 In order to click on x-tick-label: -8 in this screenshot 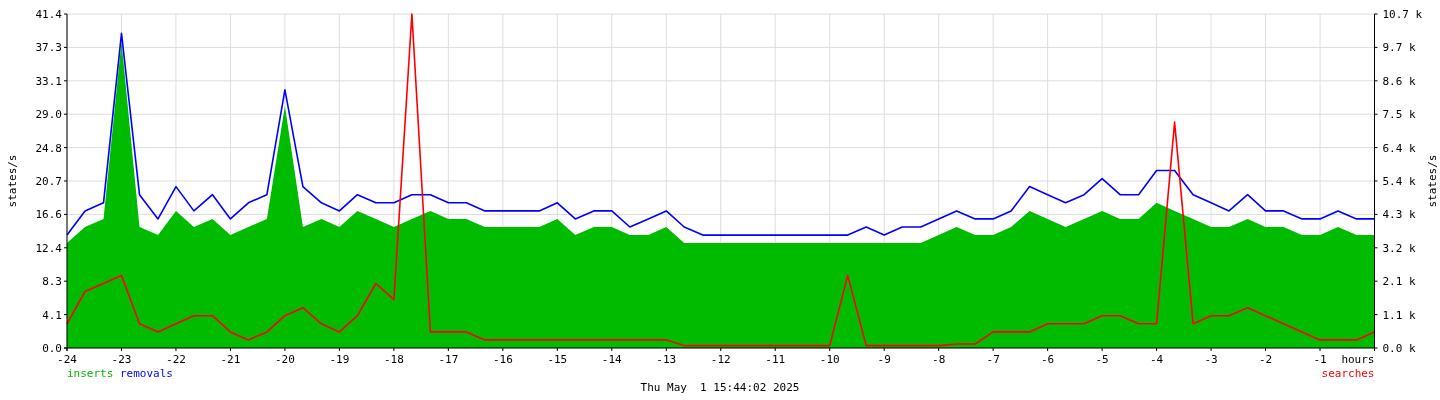, I will do `click(939, 359)`.